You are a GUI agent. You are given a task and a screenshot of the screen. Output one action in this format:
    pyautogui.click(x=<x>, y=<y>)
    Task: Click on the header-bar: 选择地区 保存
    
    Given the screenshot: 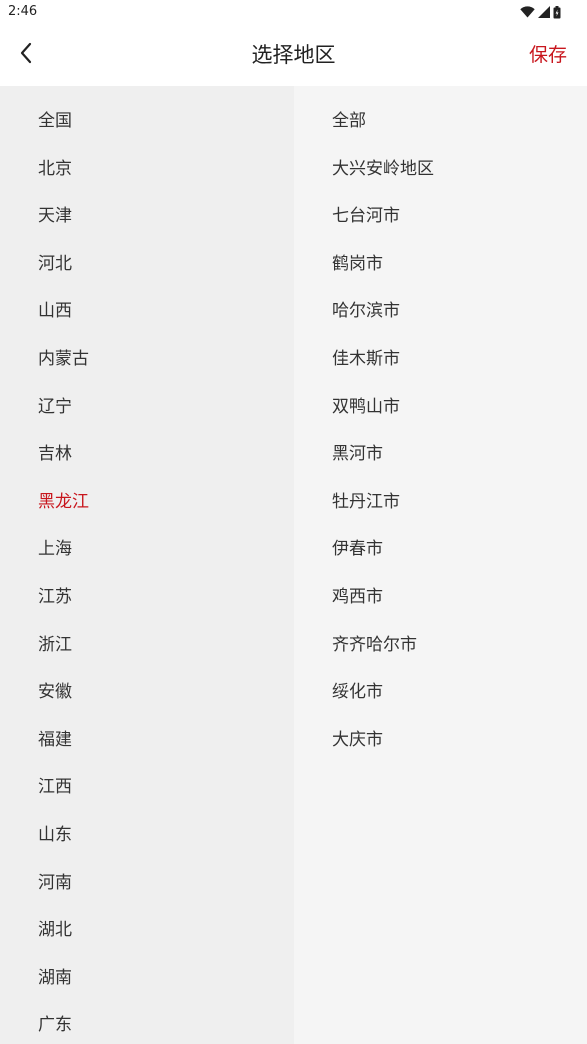 What is the action you would take?
    pyautogui.click(x=293, y=55)
    